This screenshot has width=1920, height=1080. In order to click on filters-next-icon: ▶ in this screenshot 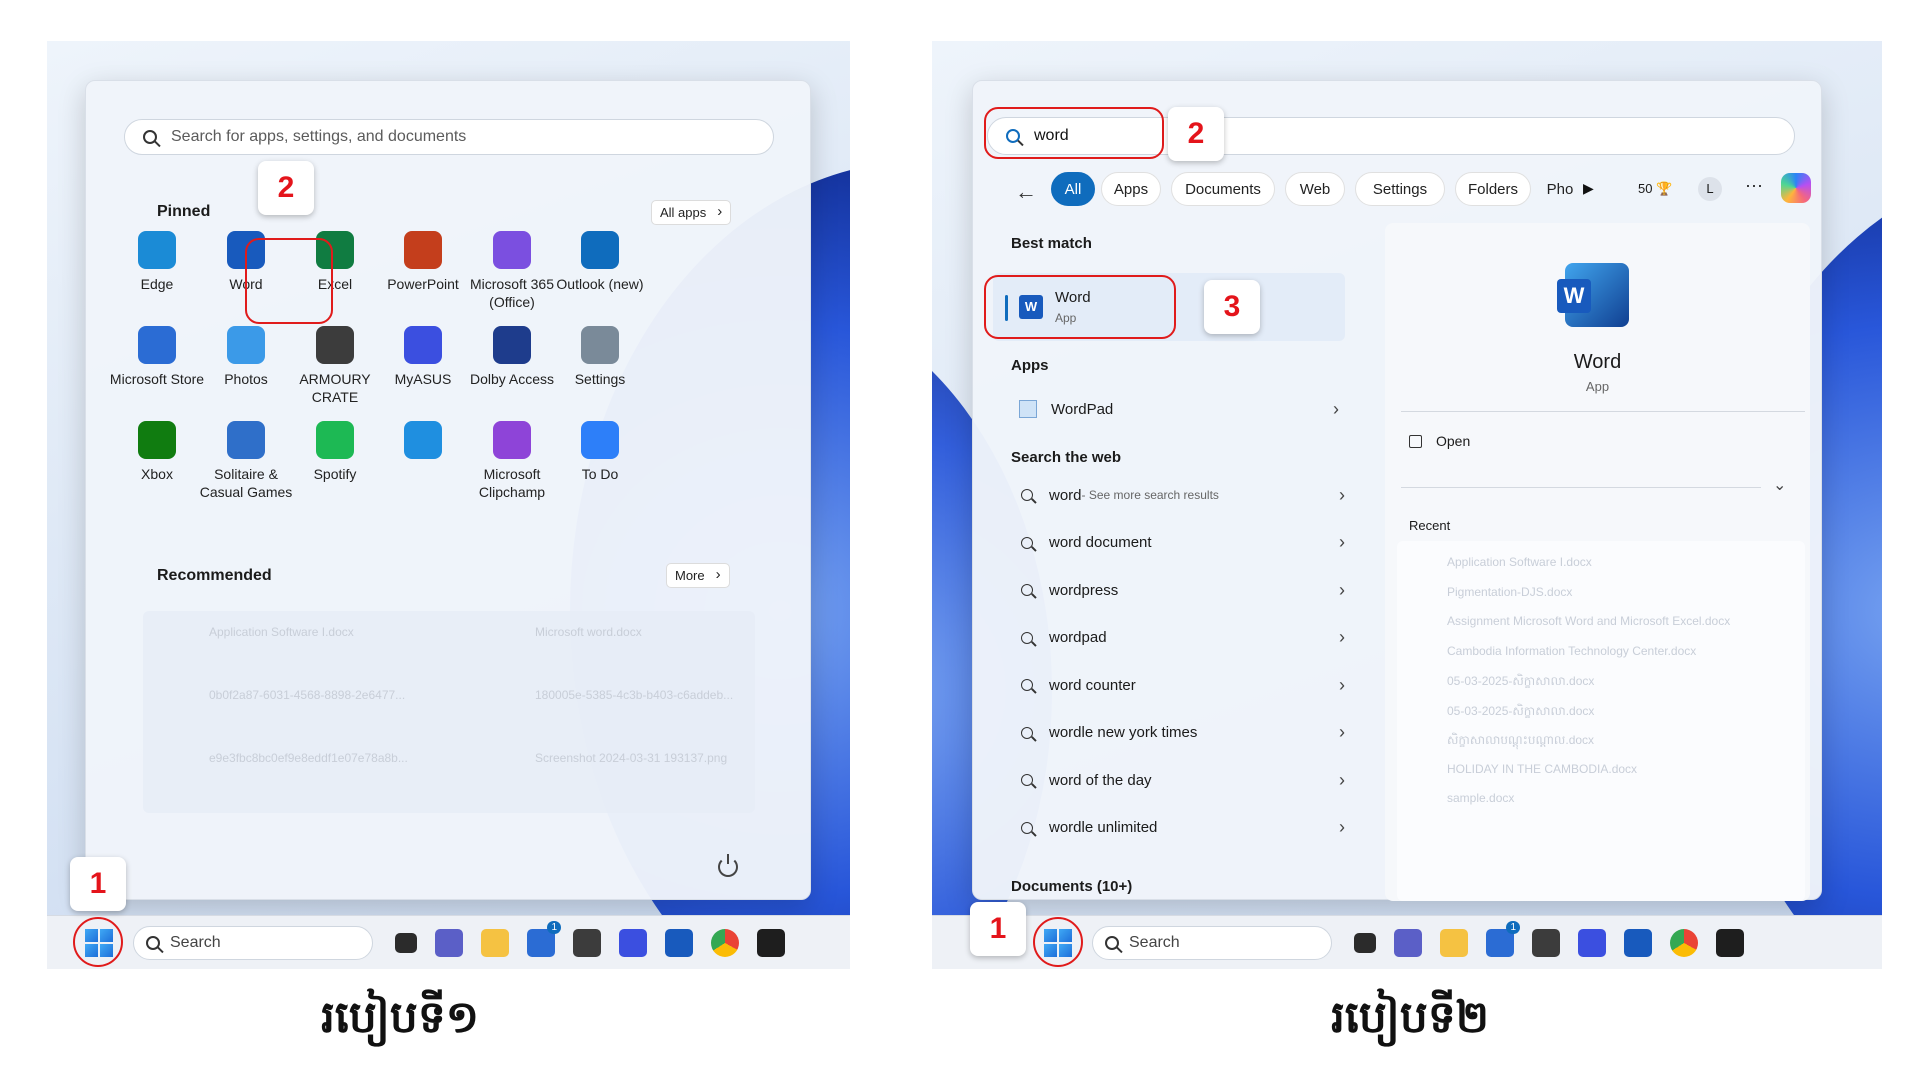, I will do `click(1588, 188)`.